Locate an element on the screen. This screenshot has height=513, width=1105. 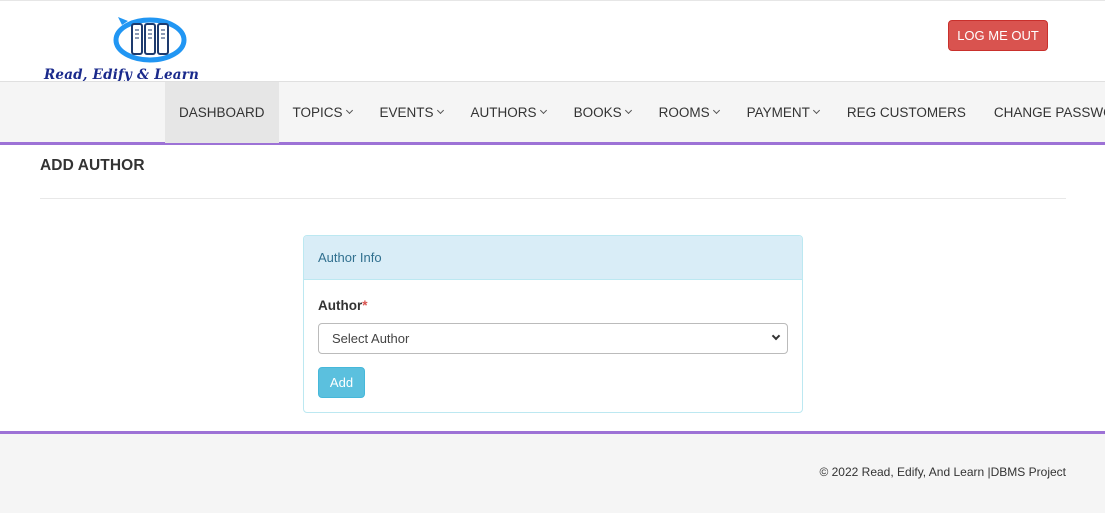
author-select-value: Select Author is located at coordinates (371, 338).